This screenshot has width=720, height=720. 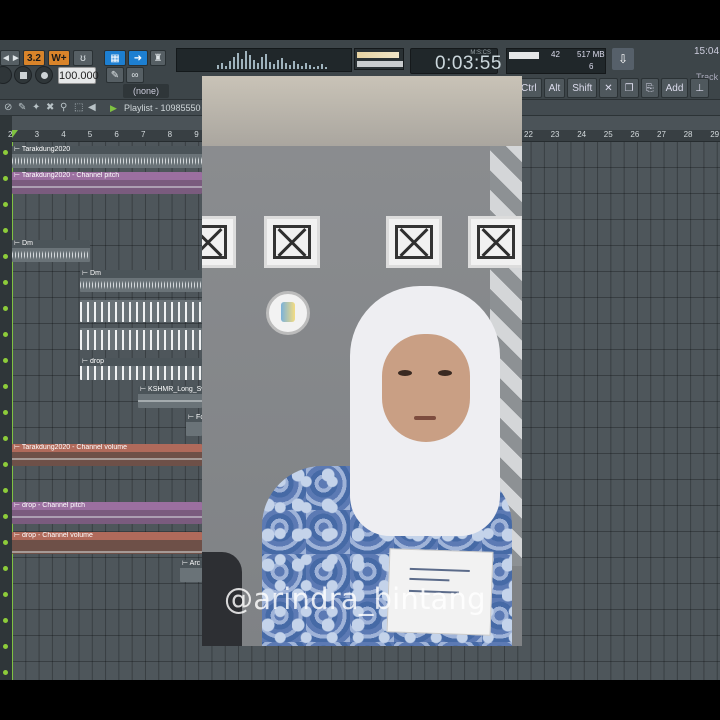 What do you see at coordinates (674, 88) in the screenshot?
I see `add-key: Add` at bounding box center [674, 88].